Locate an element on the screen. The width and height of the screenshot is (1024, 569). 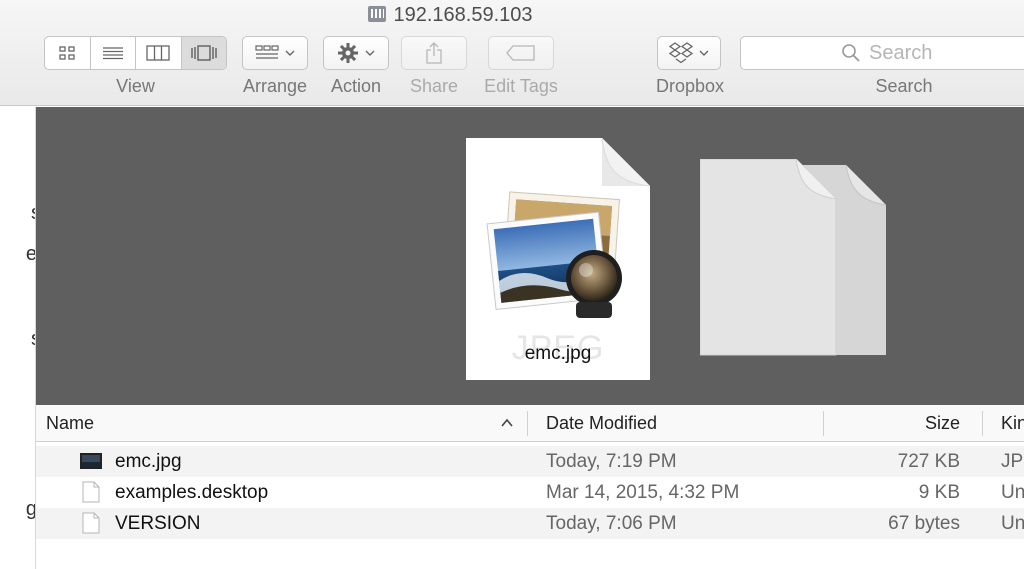
action-button is located at coordinates (356, 53).